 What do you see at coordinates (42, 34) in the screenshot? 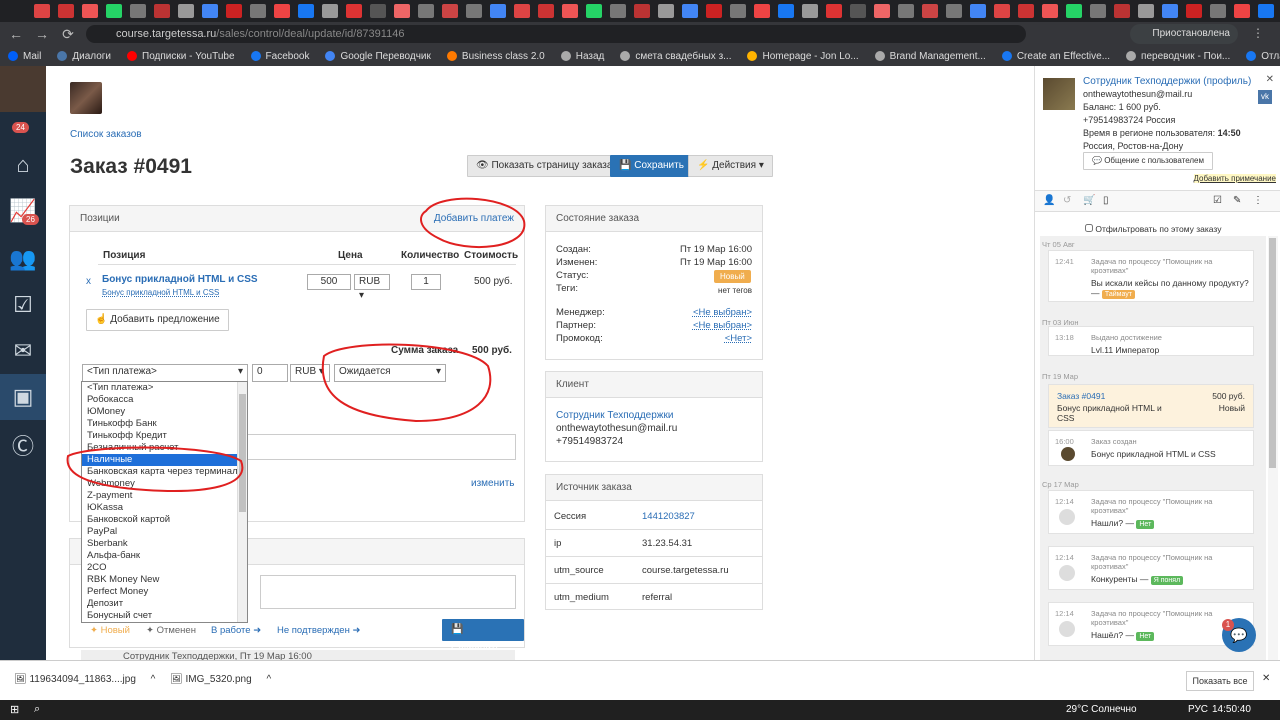
I see `forward-icon: →` at bounding box center [42, 34].